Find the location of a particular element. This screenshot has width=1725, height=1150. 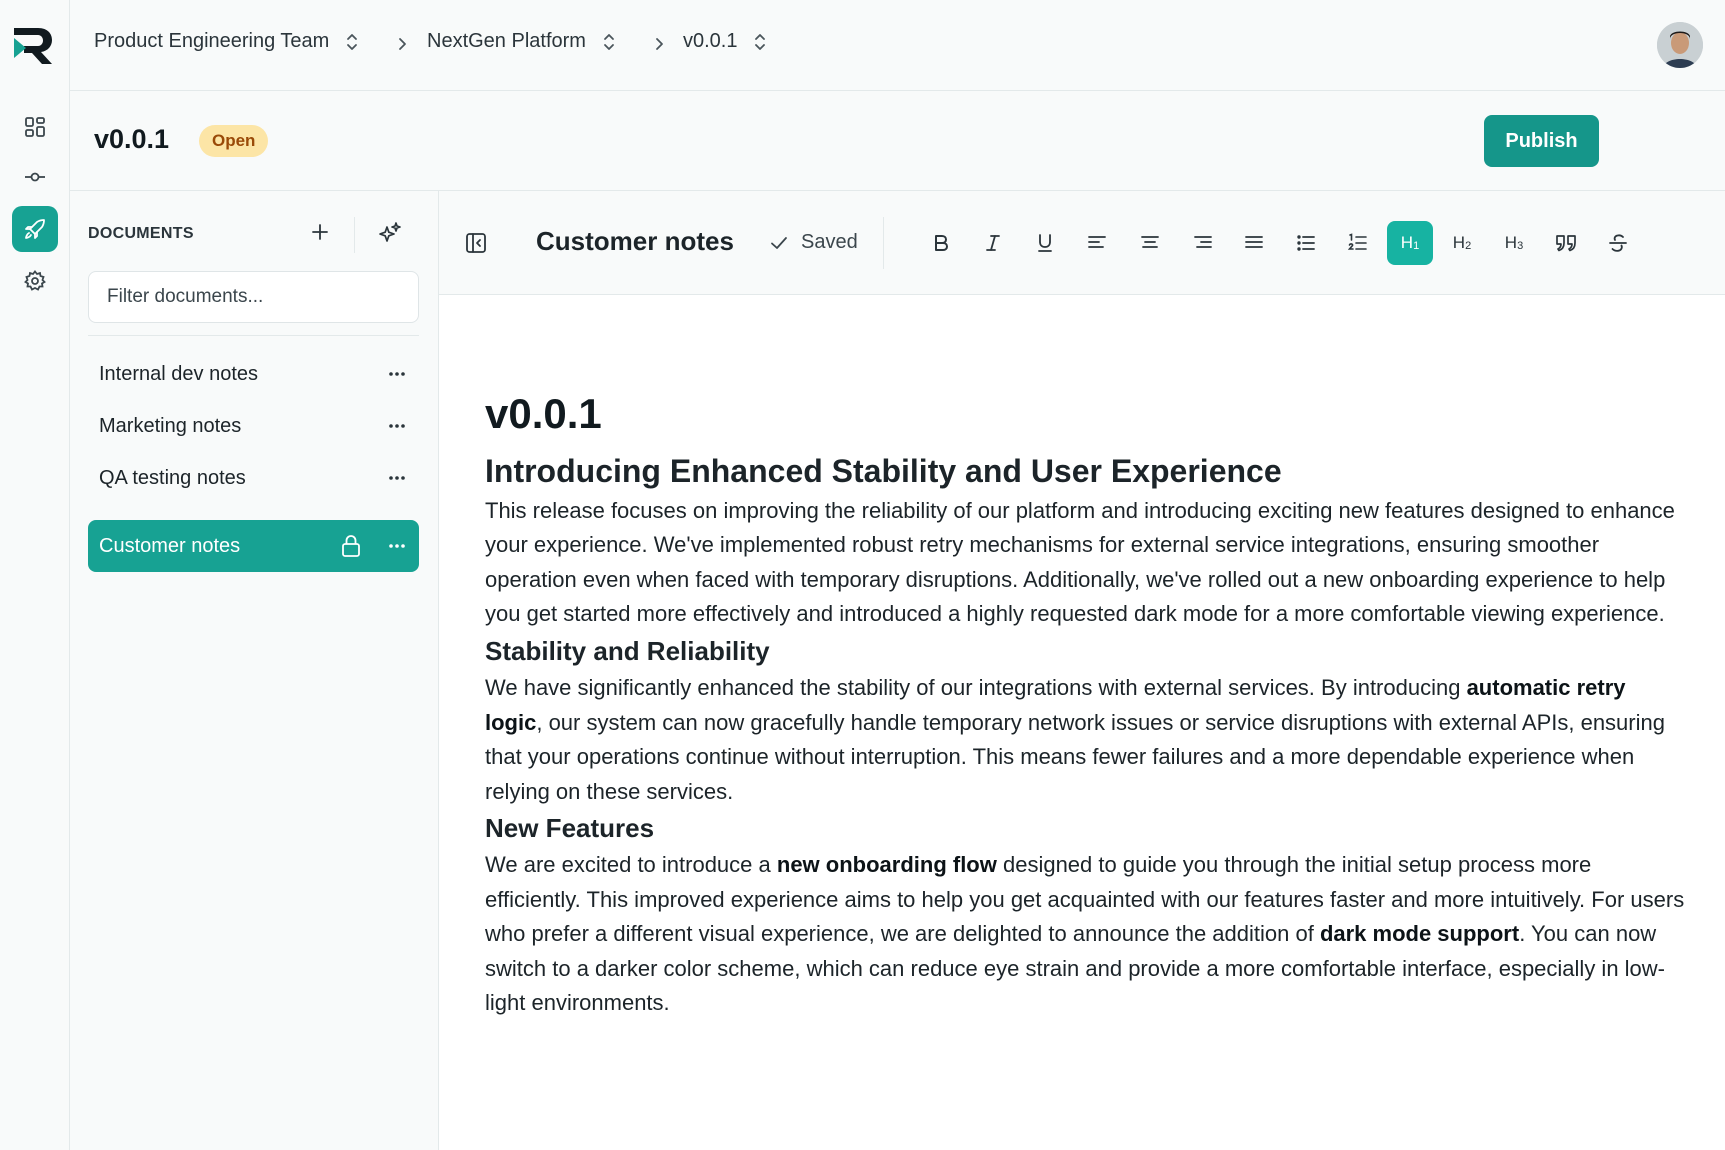

strikethrough-icon is located at coordinates (1618, 243).